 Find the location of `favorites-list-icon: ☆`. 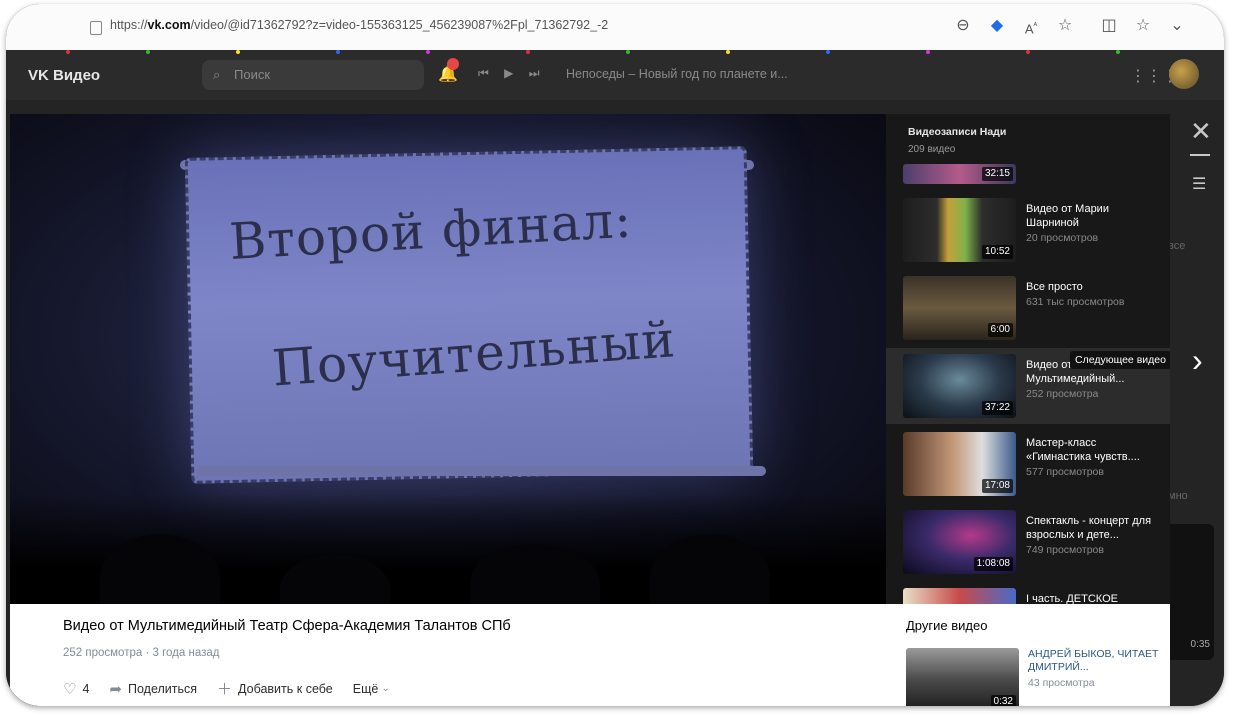

favorites-list-icon: ☆ is located at coordinates (1143, 26).